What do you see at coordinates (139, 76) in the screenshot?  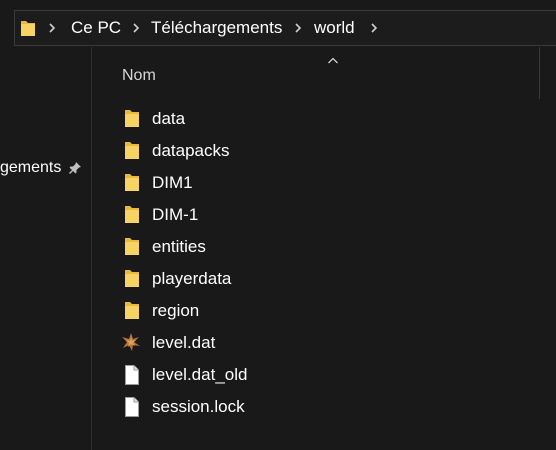 I see `column-header-name: Nom` at bounding box center [139, 76].